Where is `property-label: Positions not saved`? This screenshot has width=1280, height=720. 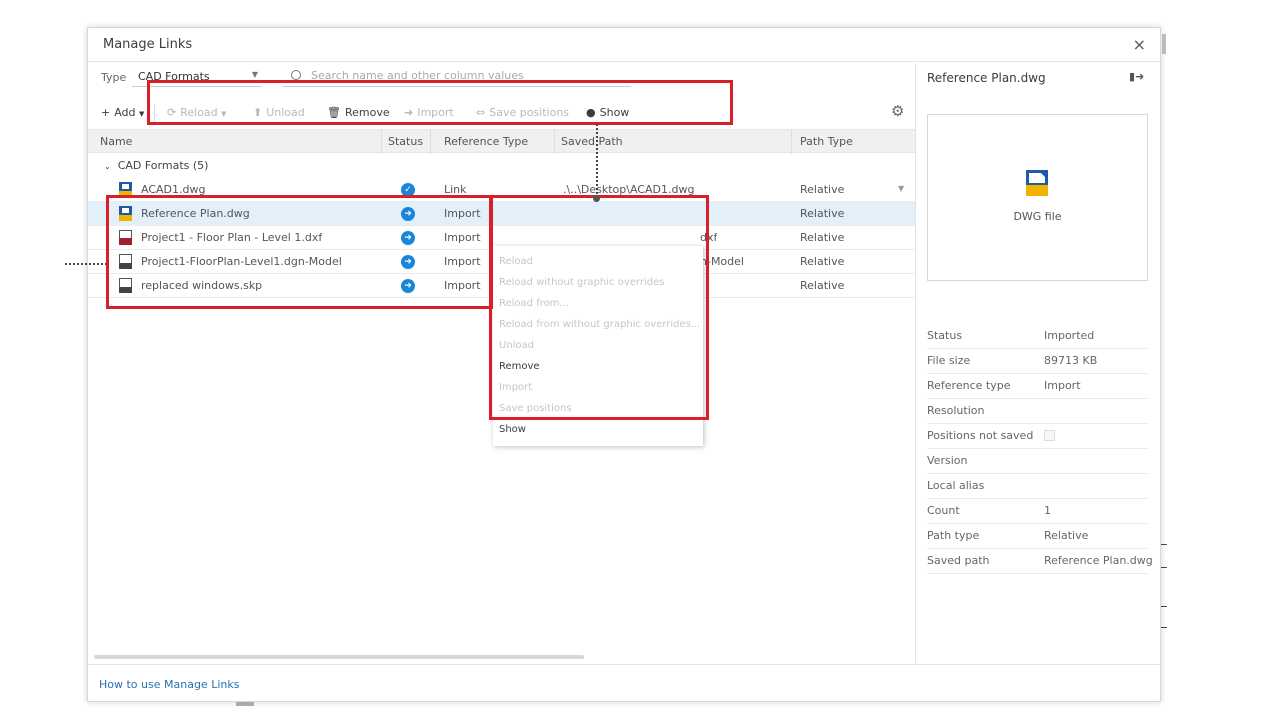 property-label: Positions not saved is located at coordinates (980, 435).